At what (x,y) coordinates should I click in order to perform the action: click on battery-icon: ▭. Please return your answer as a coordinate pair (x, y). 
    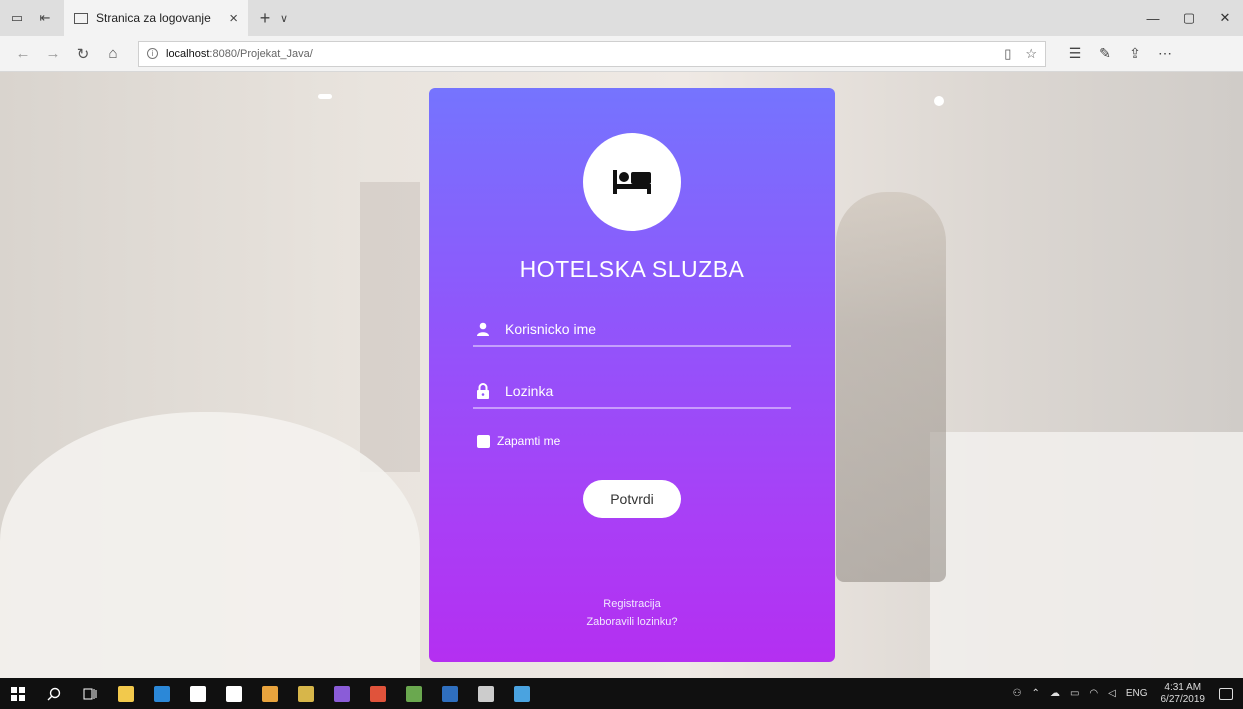
    Looking at the image, I should click on (1074, 693).